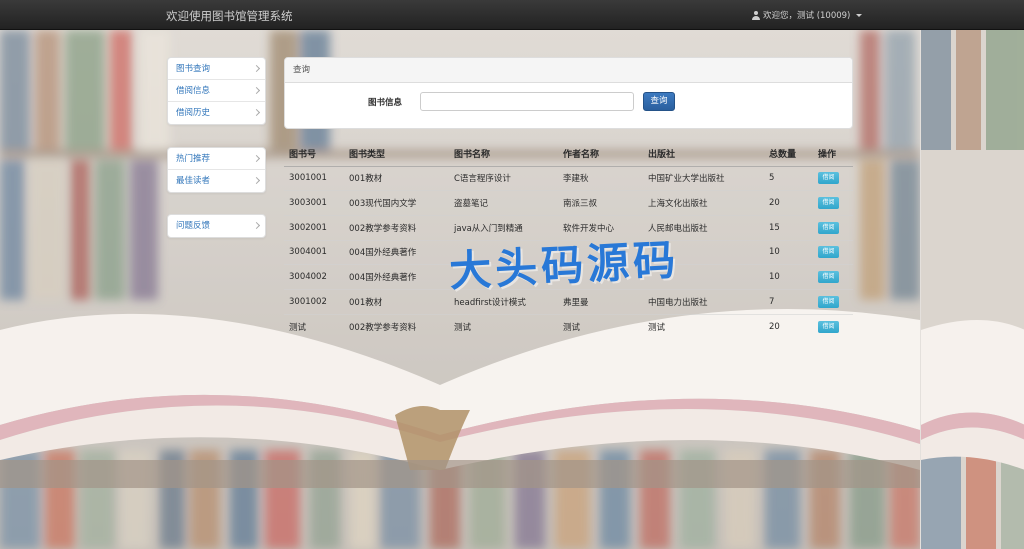 This screenshot has height=549, width=1024. I want to click on sidebar-group-recommend: 热门推荐 最佳读者, so click(216, 170).